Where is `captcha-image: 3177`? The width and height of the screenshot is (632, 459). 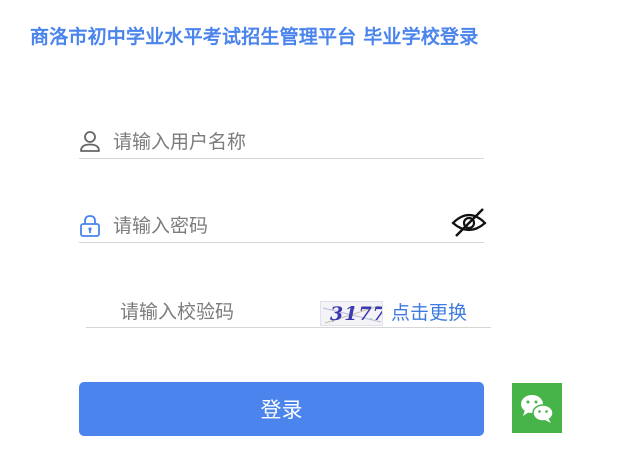
captcha-image: 3177 is located at coordinates (351, 313).